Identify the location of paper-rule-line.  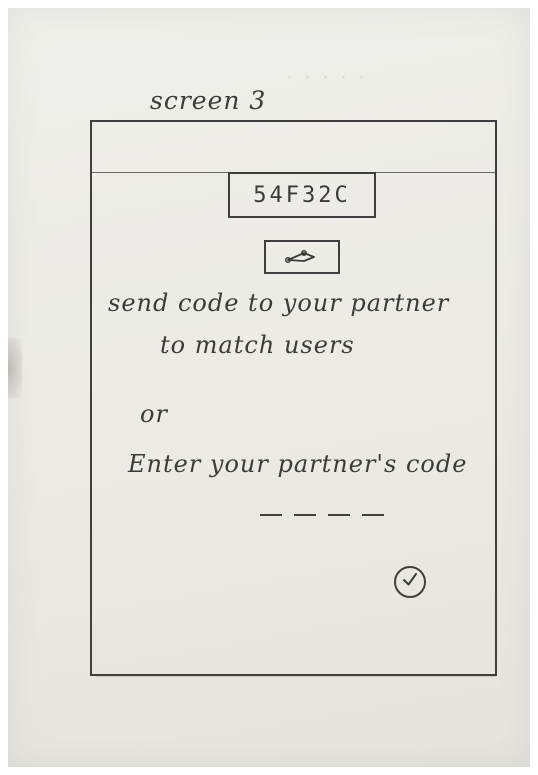
(296, 676).